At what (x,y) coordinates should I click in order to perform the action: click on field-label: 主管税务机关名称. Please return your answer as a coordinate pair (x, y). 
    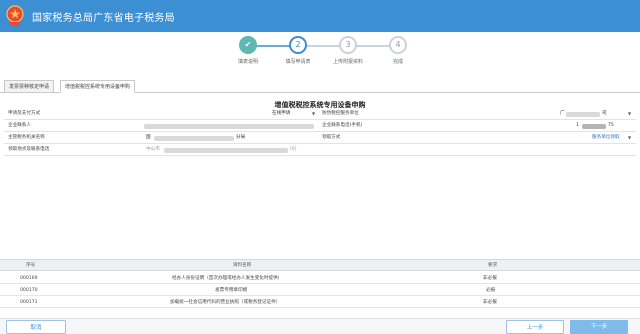
    Looking at the image, I should click on (26, 137).